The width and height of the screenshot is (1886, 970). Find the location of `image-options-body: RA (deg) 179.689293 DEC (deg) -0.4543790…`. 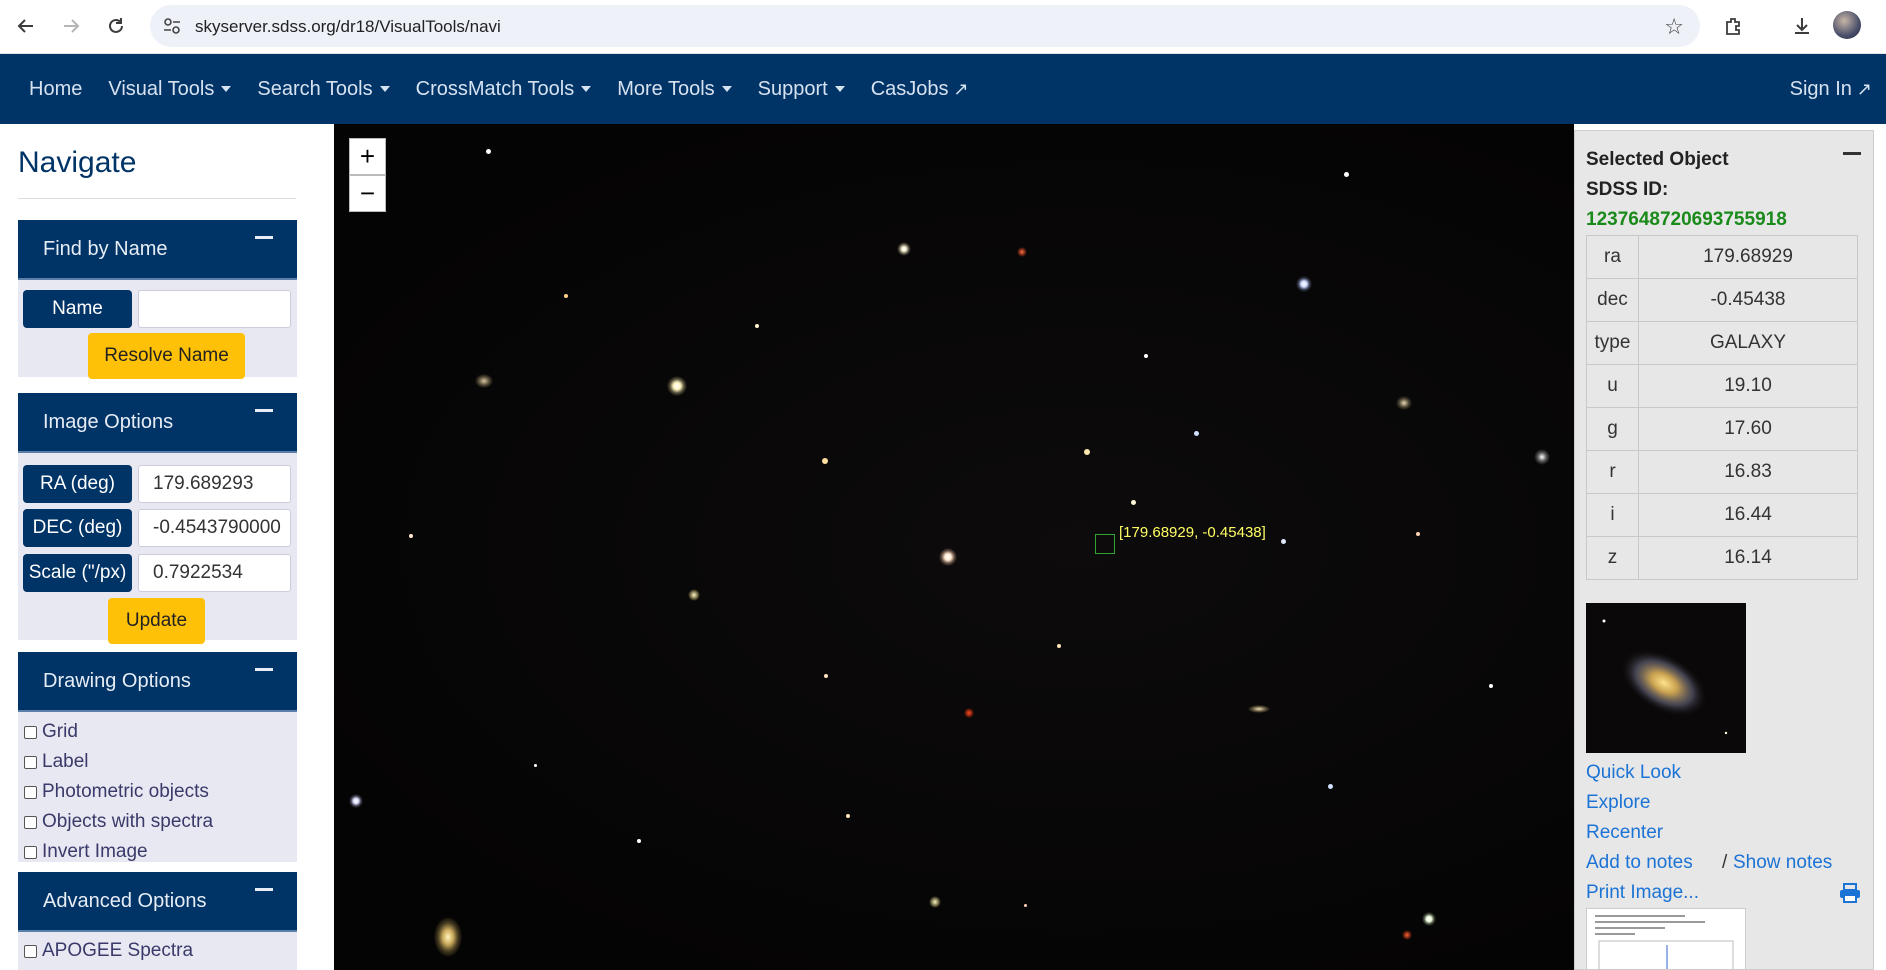

image-options-body: RA (deg) 179.689293 DEC (deg) -0.4543790… is located at coordinates (157, 548).